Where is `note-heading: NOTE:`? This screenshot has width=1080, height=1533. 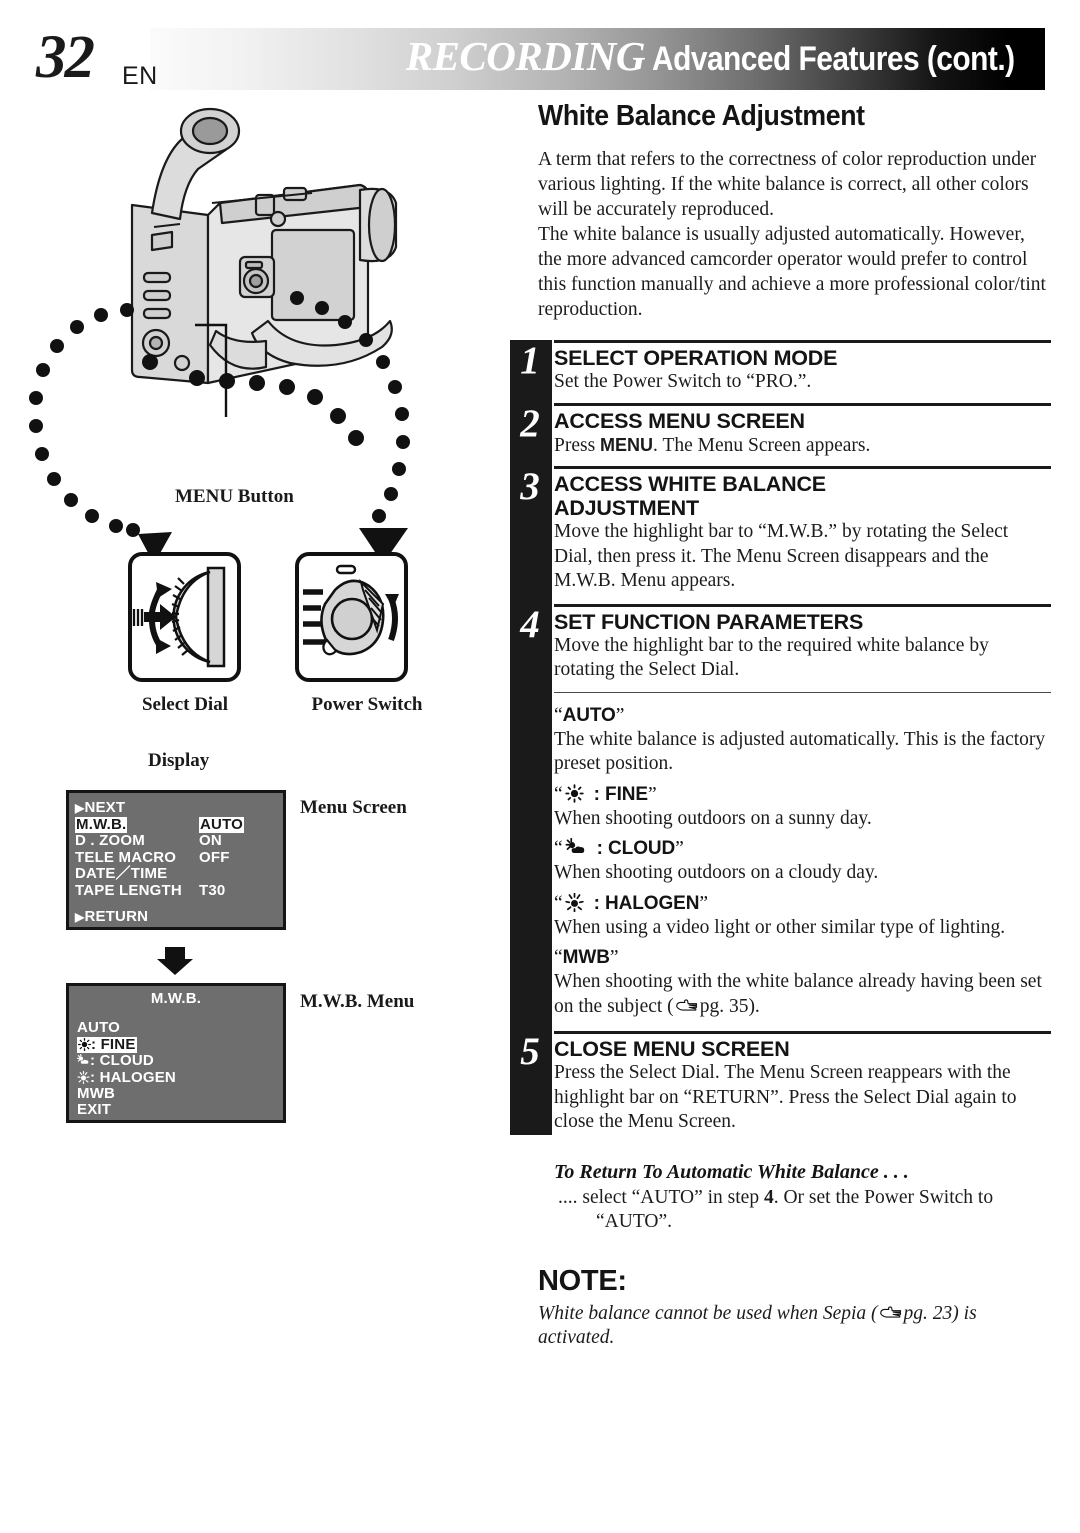
note-heading: NOTE: is located at coordinates (582, 1280).